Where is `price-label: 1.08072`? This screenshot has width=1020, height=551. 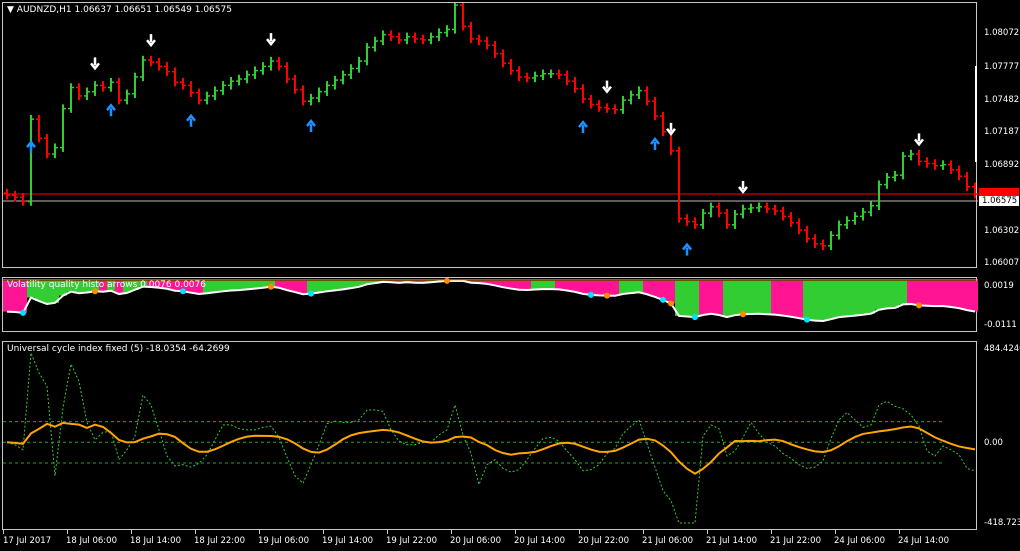
price-label: 1.08072 is located at coordinates (1002, 33).